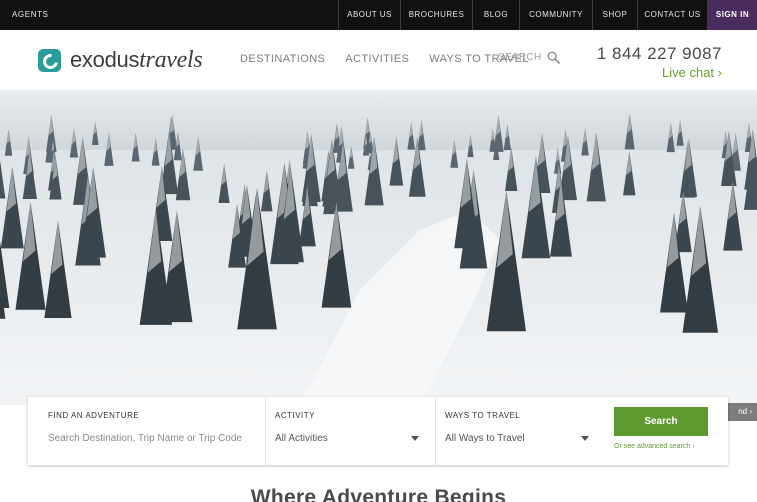  I want to click on logo-wordmark: exodustravels, so click(136, 60).